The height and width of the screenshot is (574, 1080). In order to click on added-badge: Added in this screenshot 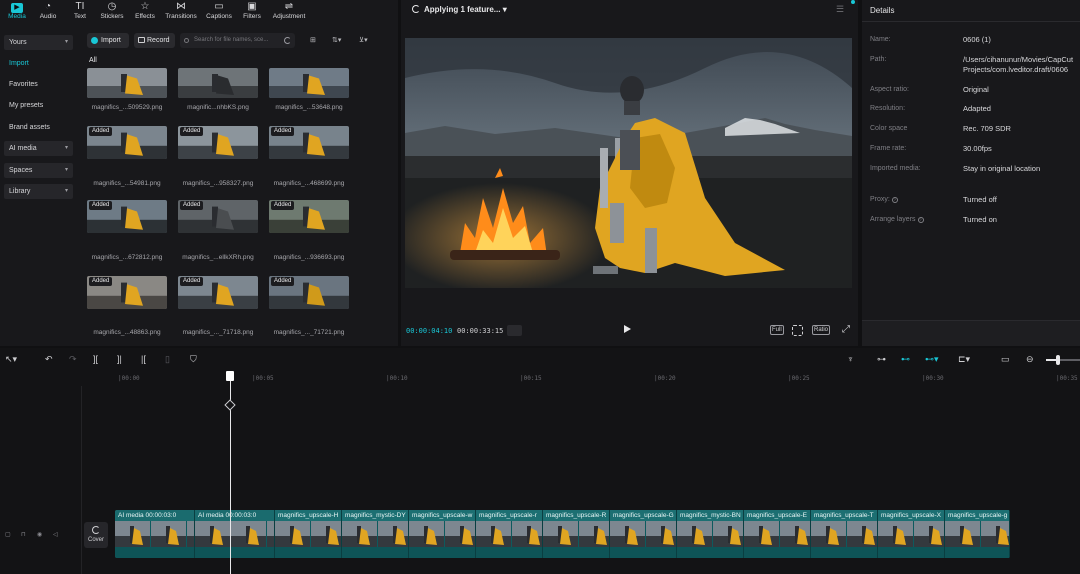, I will do `click(283, 281)`.